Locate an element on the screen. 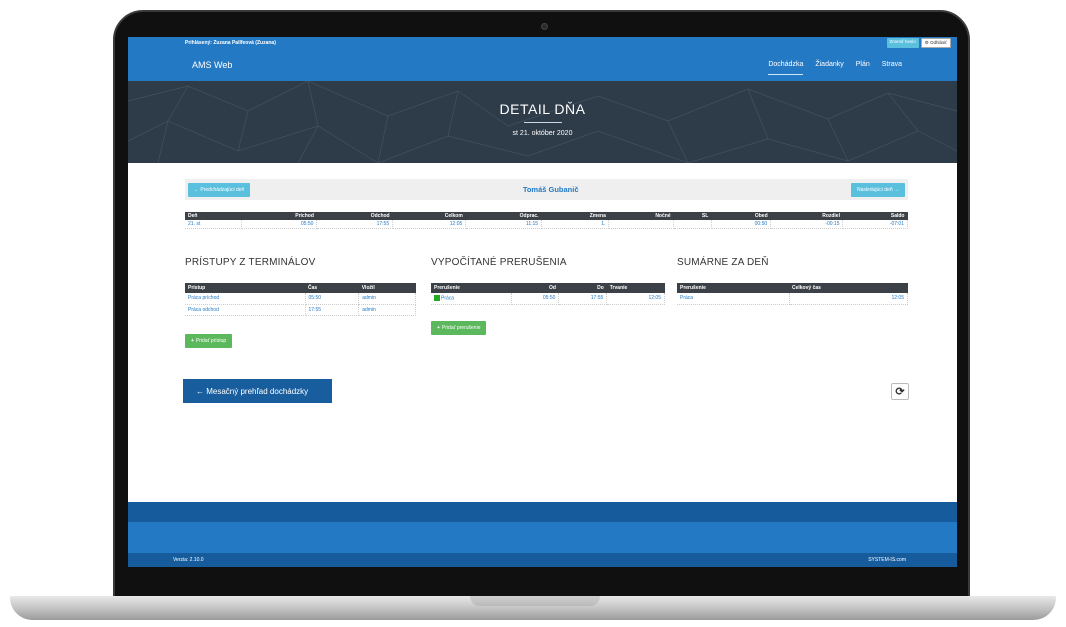  column-header: Rozdiel is located at coordinates (806, 216).